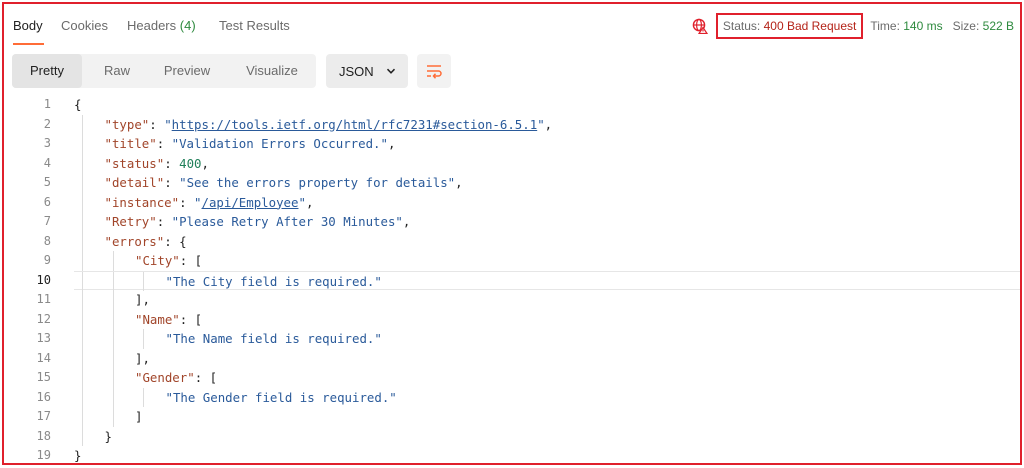  What do you see at coordinates (512, 202) in the screenshot?
I see `code-line: 6 "instance": "/api/Employee",` at bounding box center [512, 202].